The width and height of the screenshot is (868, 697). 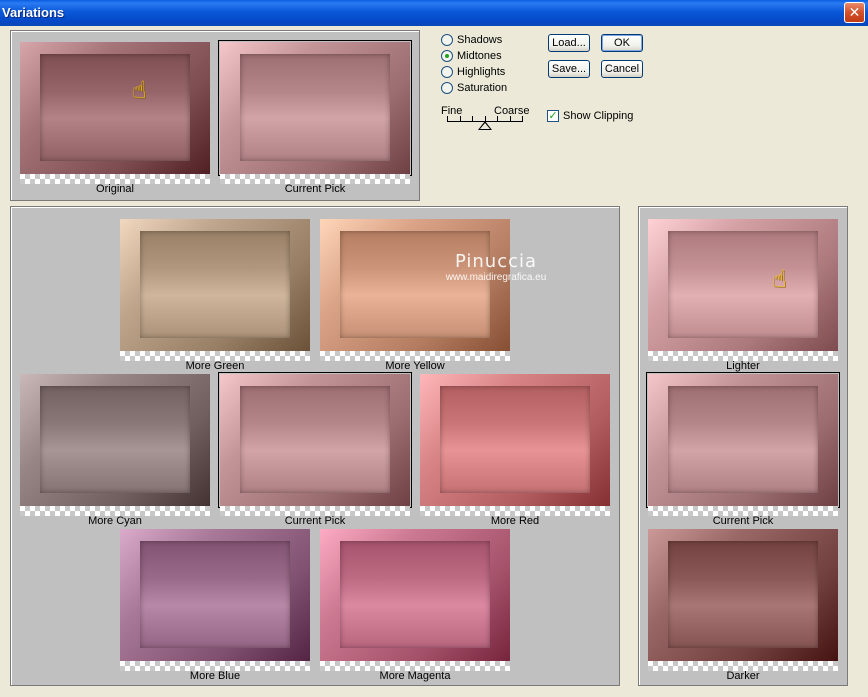 I want to click on current-pick-frame, so click(x=315, y=108).